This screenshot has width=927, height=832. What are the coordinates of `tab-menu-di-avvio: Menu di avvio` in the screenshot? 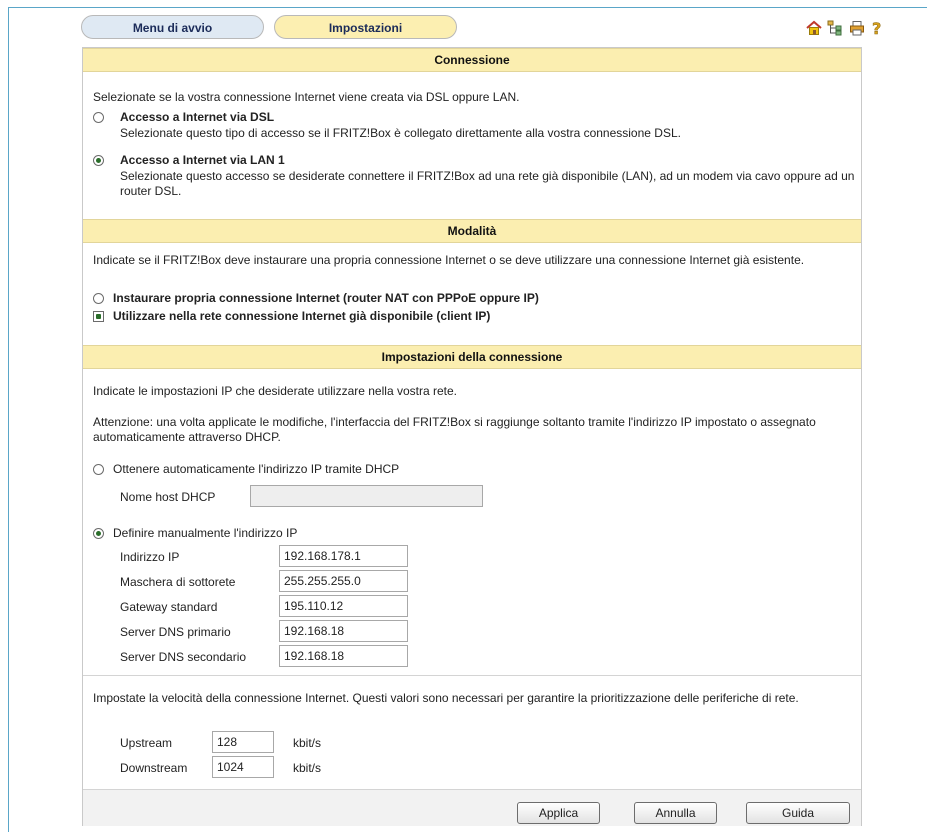 It's located at (172, 27).